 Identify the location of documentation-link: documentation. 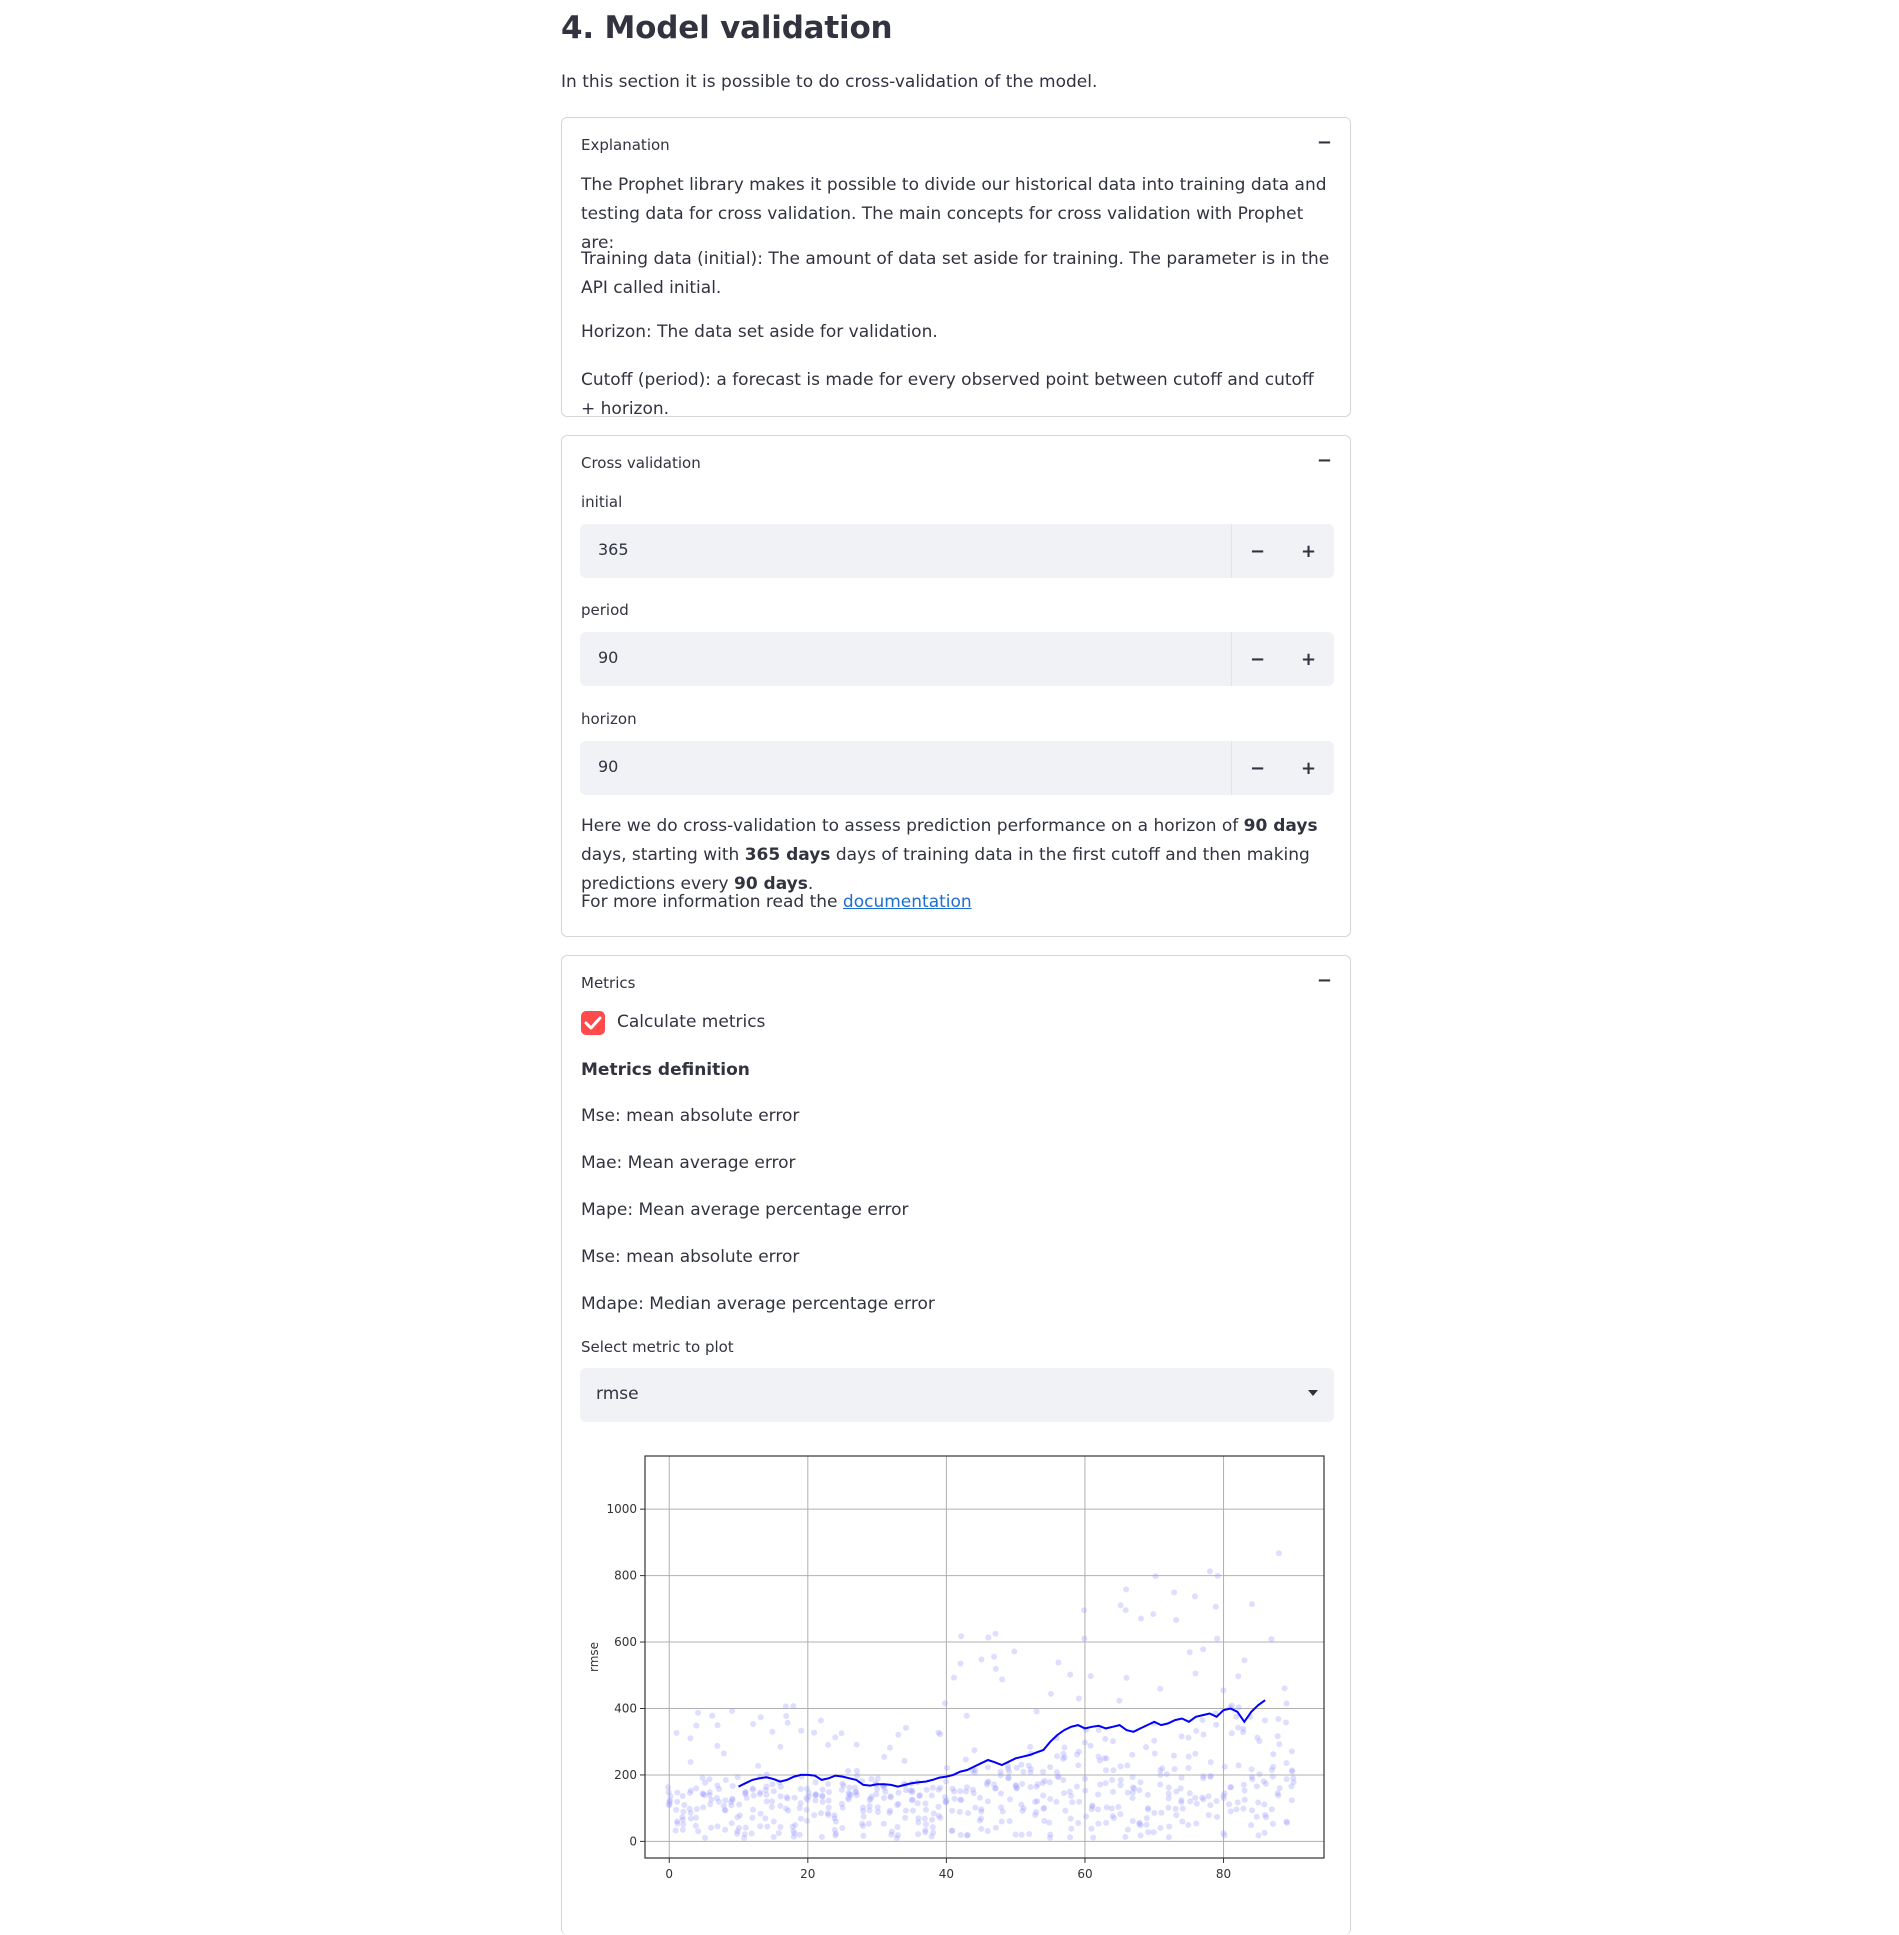
(907, 902).